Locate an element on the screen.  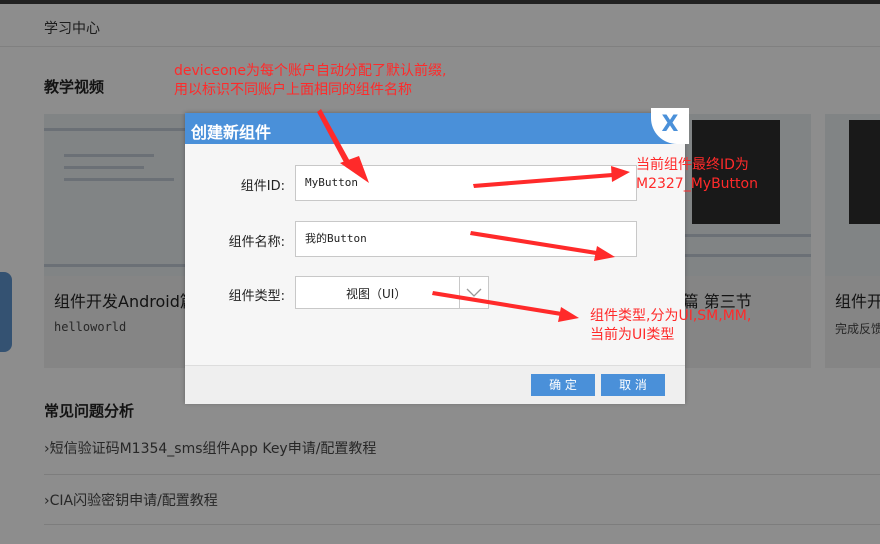
annotation-arrows is located at coordinates (473, 215).